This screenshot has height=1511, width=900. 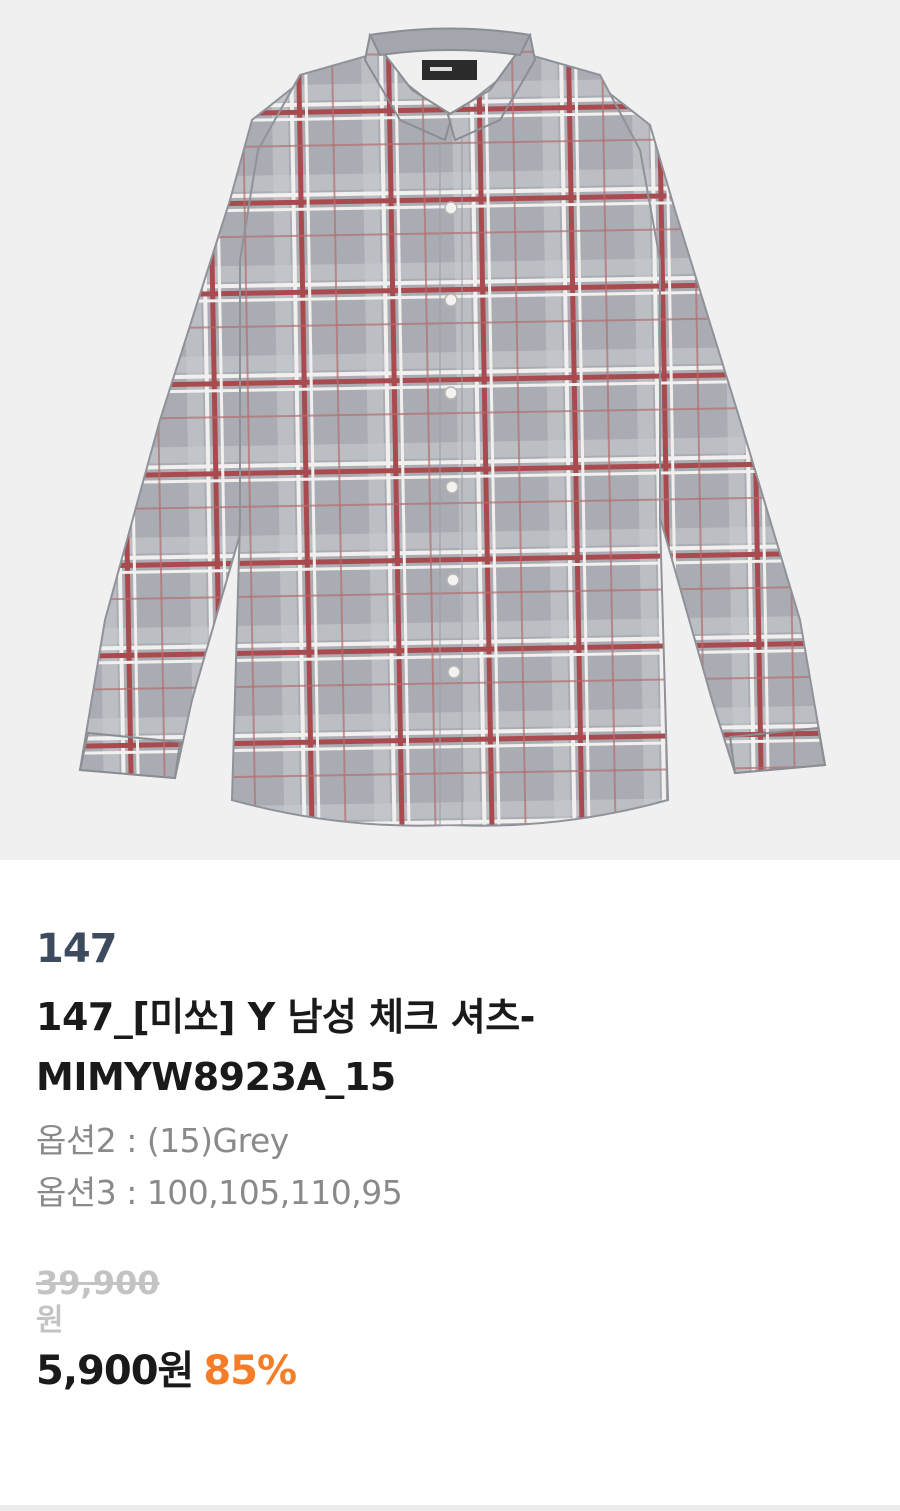 I want to click on original-price-currency: 원, so click(x=50, y=1320).